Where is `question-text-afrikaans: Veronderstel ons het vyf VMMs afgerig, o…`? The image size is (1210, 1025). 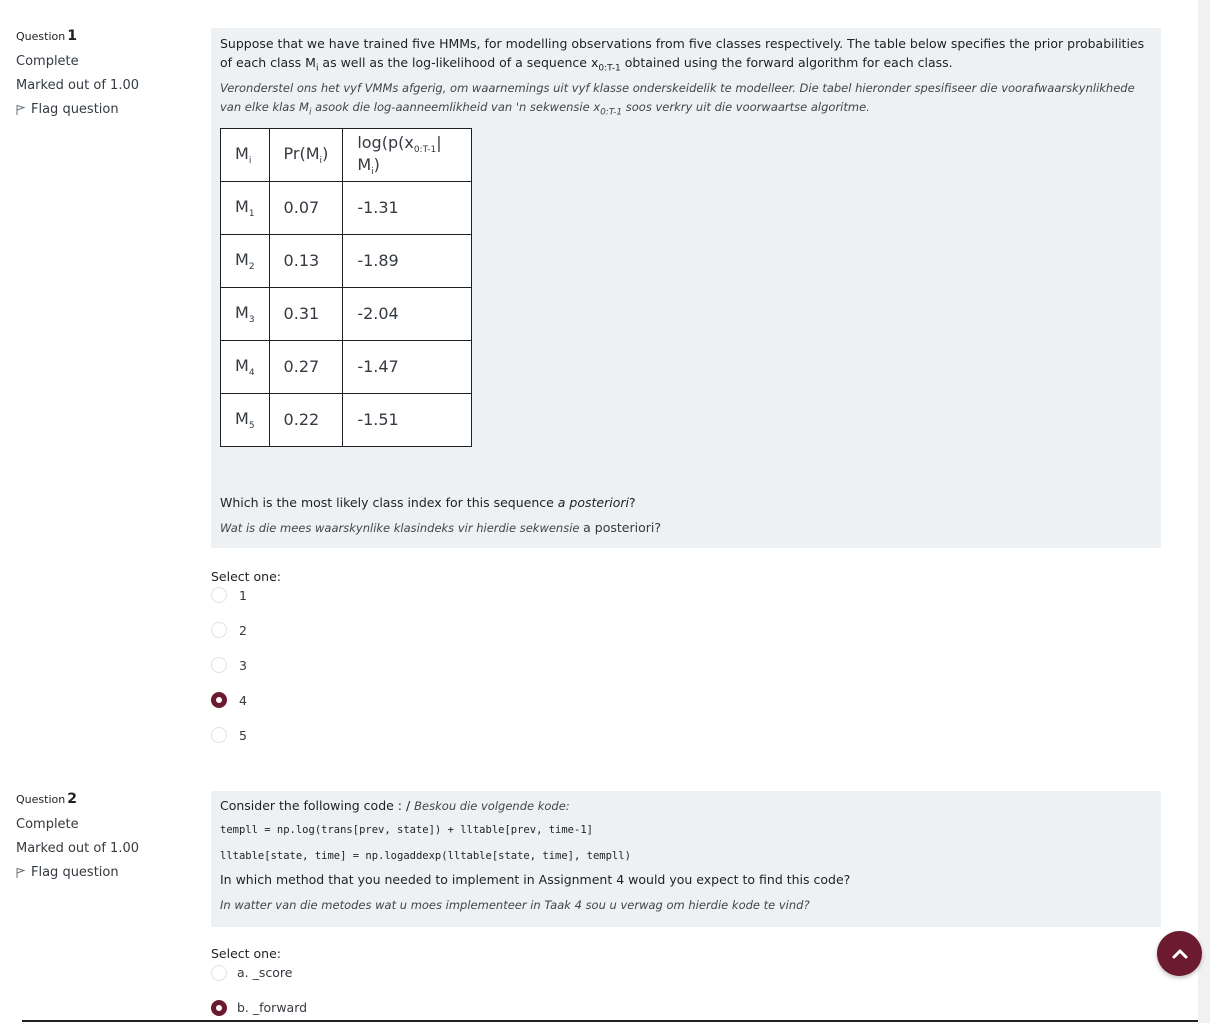 question-text-afrikaans: Veronderstel ons het vyf VMMs afgerig, o… is located at coordinates (677, 98).